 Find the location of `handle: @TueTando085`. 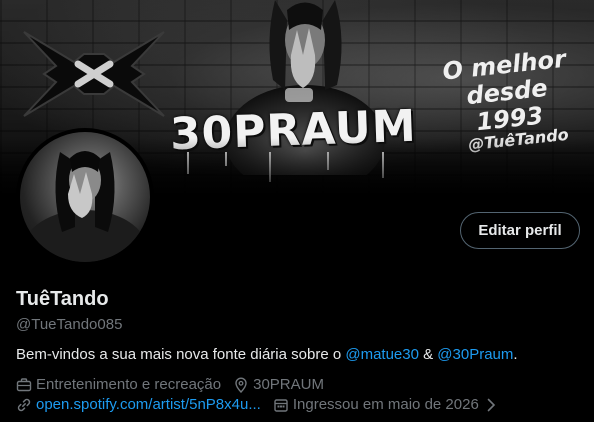

handle: @TueTando085 is located at coordinates (69, 324).